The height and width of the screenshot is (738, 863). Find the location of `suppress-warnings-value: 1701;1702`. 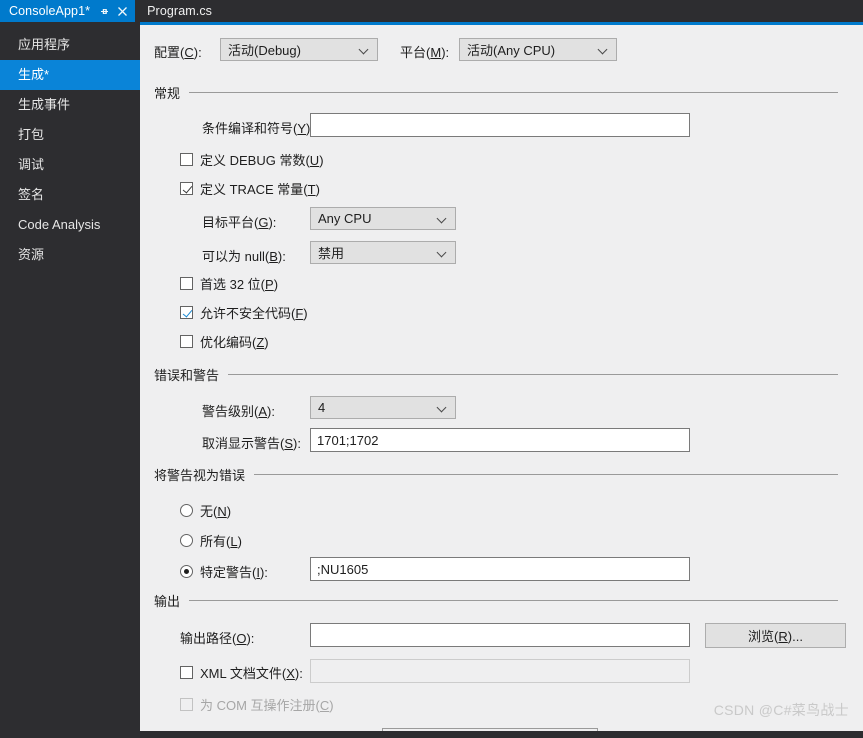

suppress-warnings-value: 1701;1702 is located at coordinates (348, 440).